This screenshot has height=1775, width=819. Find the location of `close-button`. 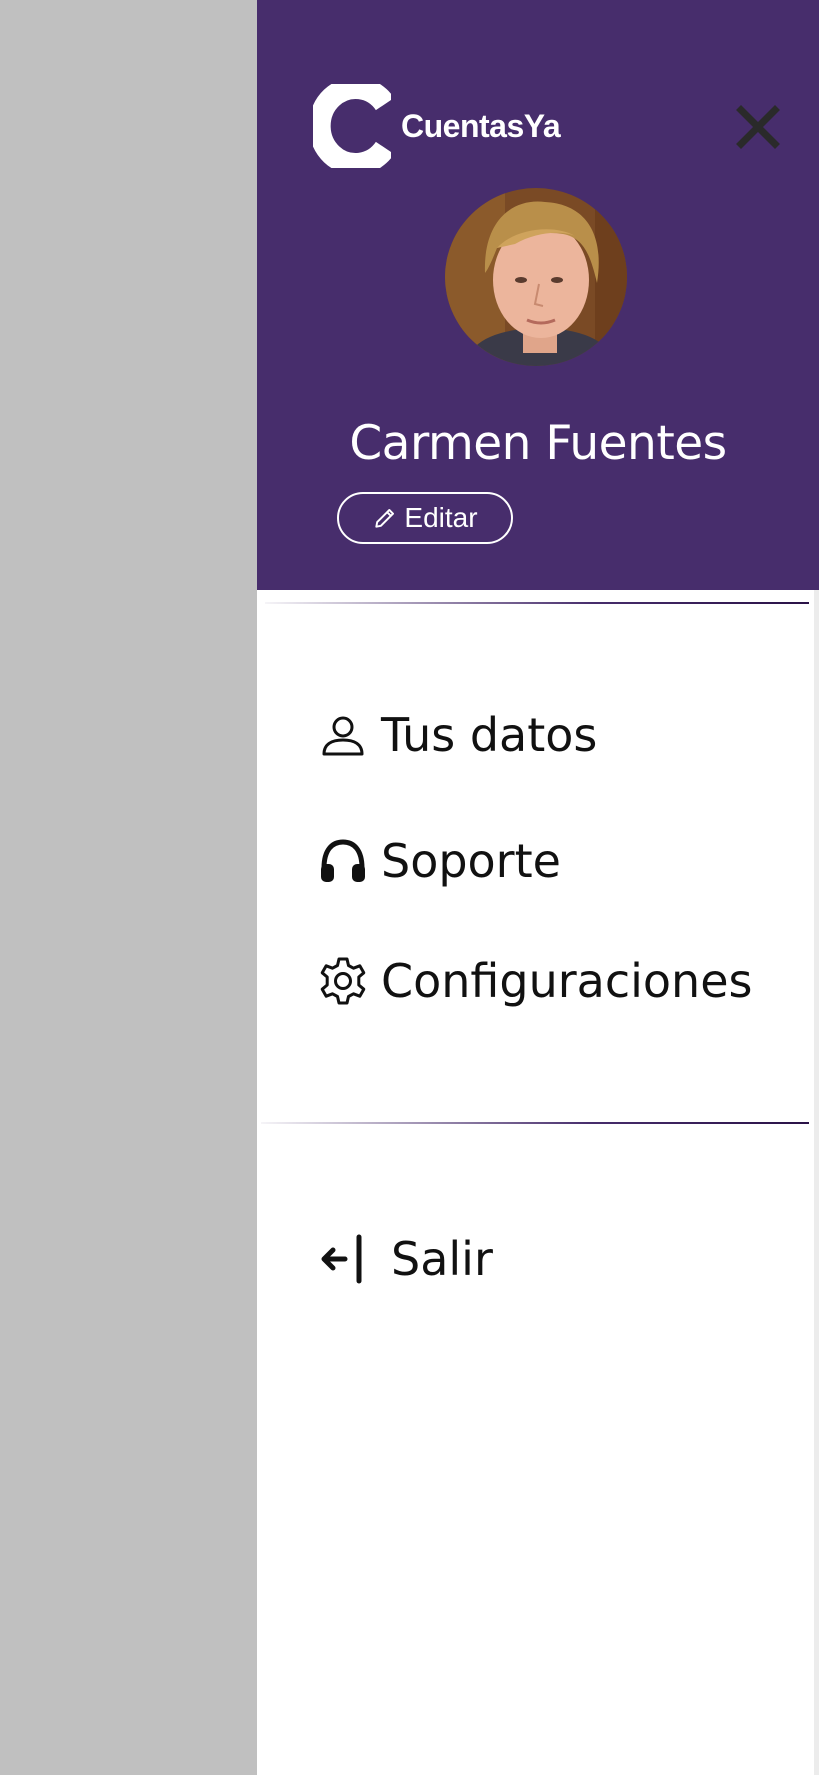

close-button is located at coordinates (758, 127).